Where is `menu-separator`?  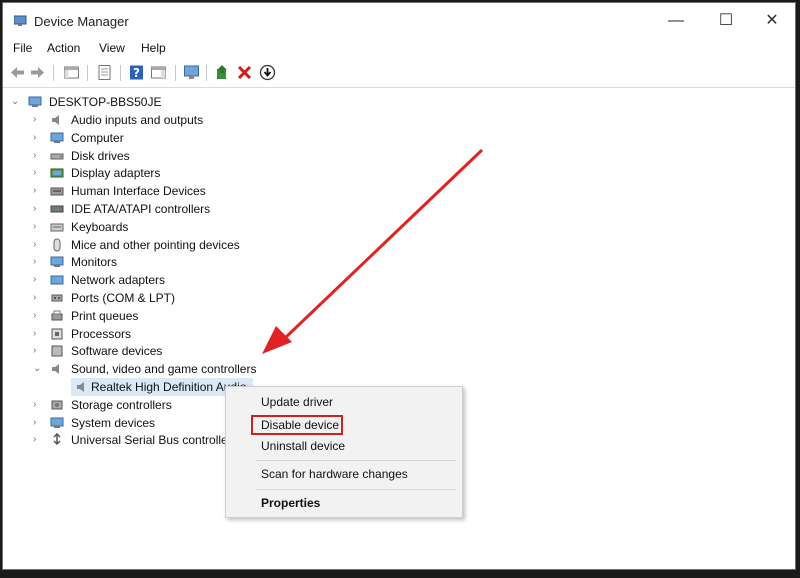 menu-separator is located at coordinates (356, 460).